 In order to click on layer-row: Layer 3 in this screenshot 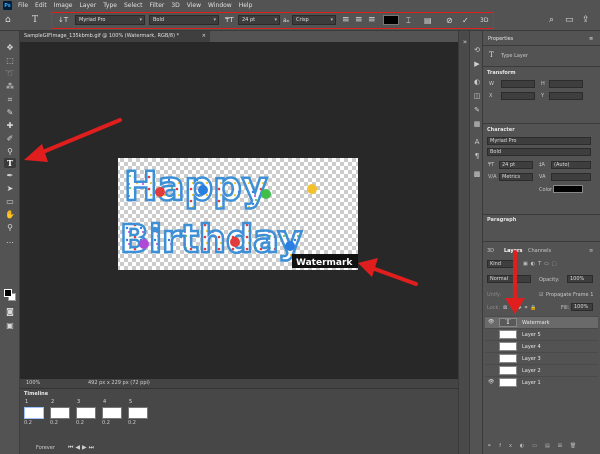, I will do `click(541, 358)`.